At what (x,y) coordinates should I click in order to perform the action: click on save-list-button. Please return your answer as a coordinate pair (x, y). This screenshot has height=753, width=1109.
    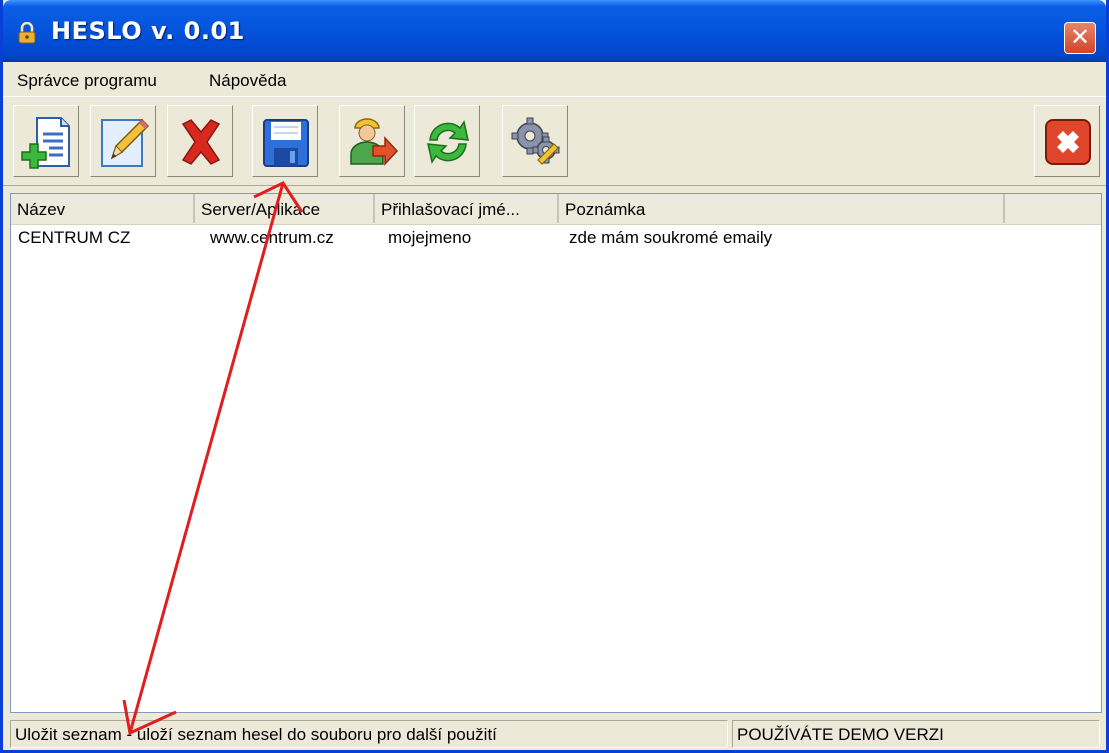
    Looking at the image, I should click on (285, 141).